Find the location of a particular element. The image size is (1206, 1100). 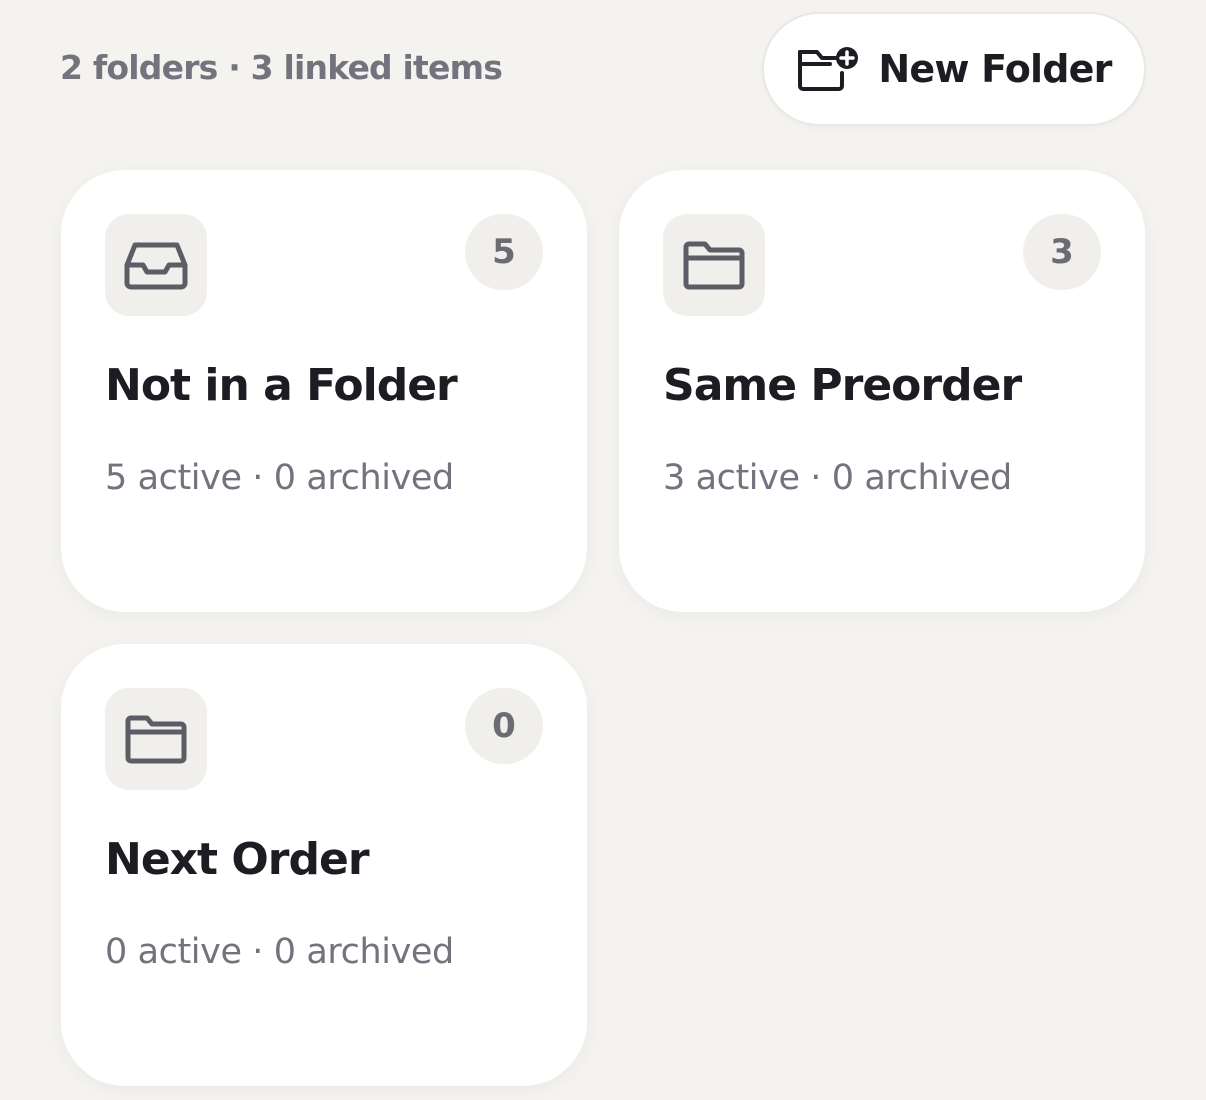

folder-title: Same Preorder is located at coordinates (842, 385).